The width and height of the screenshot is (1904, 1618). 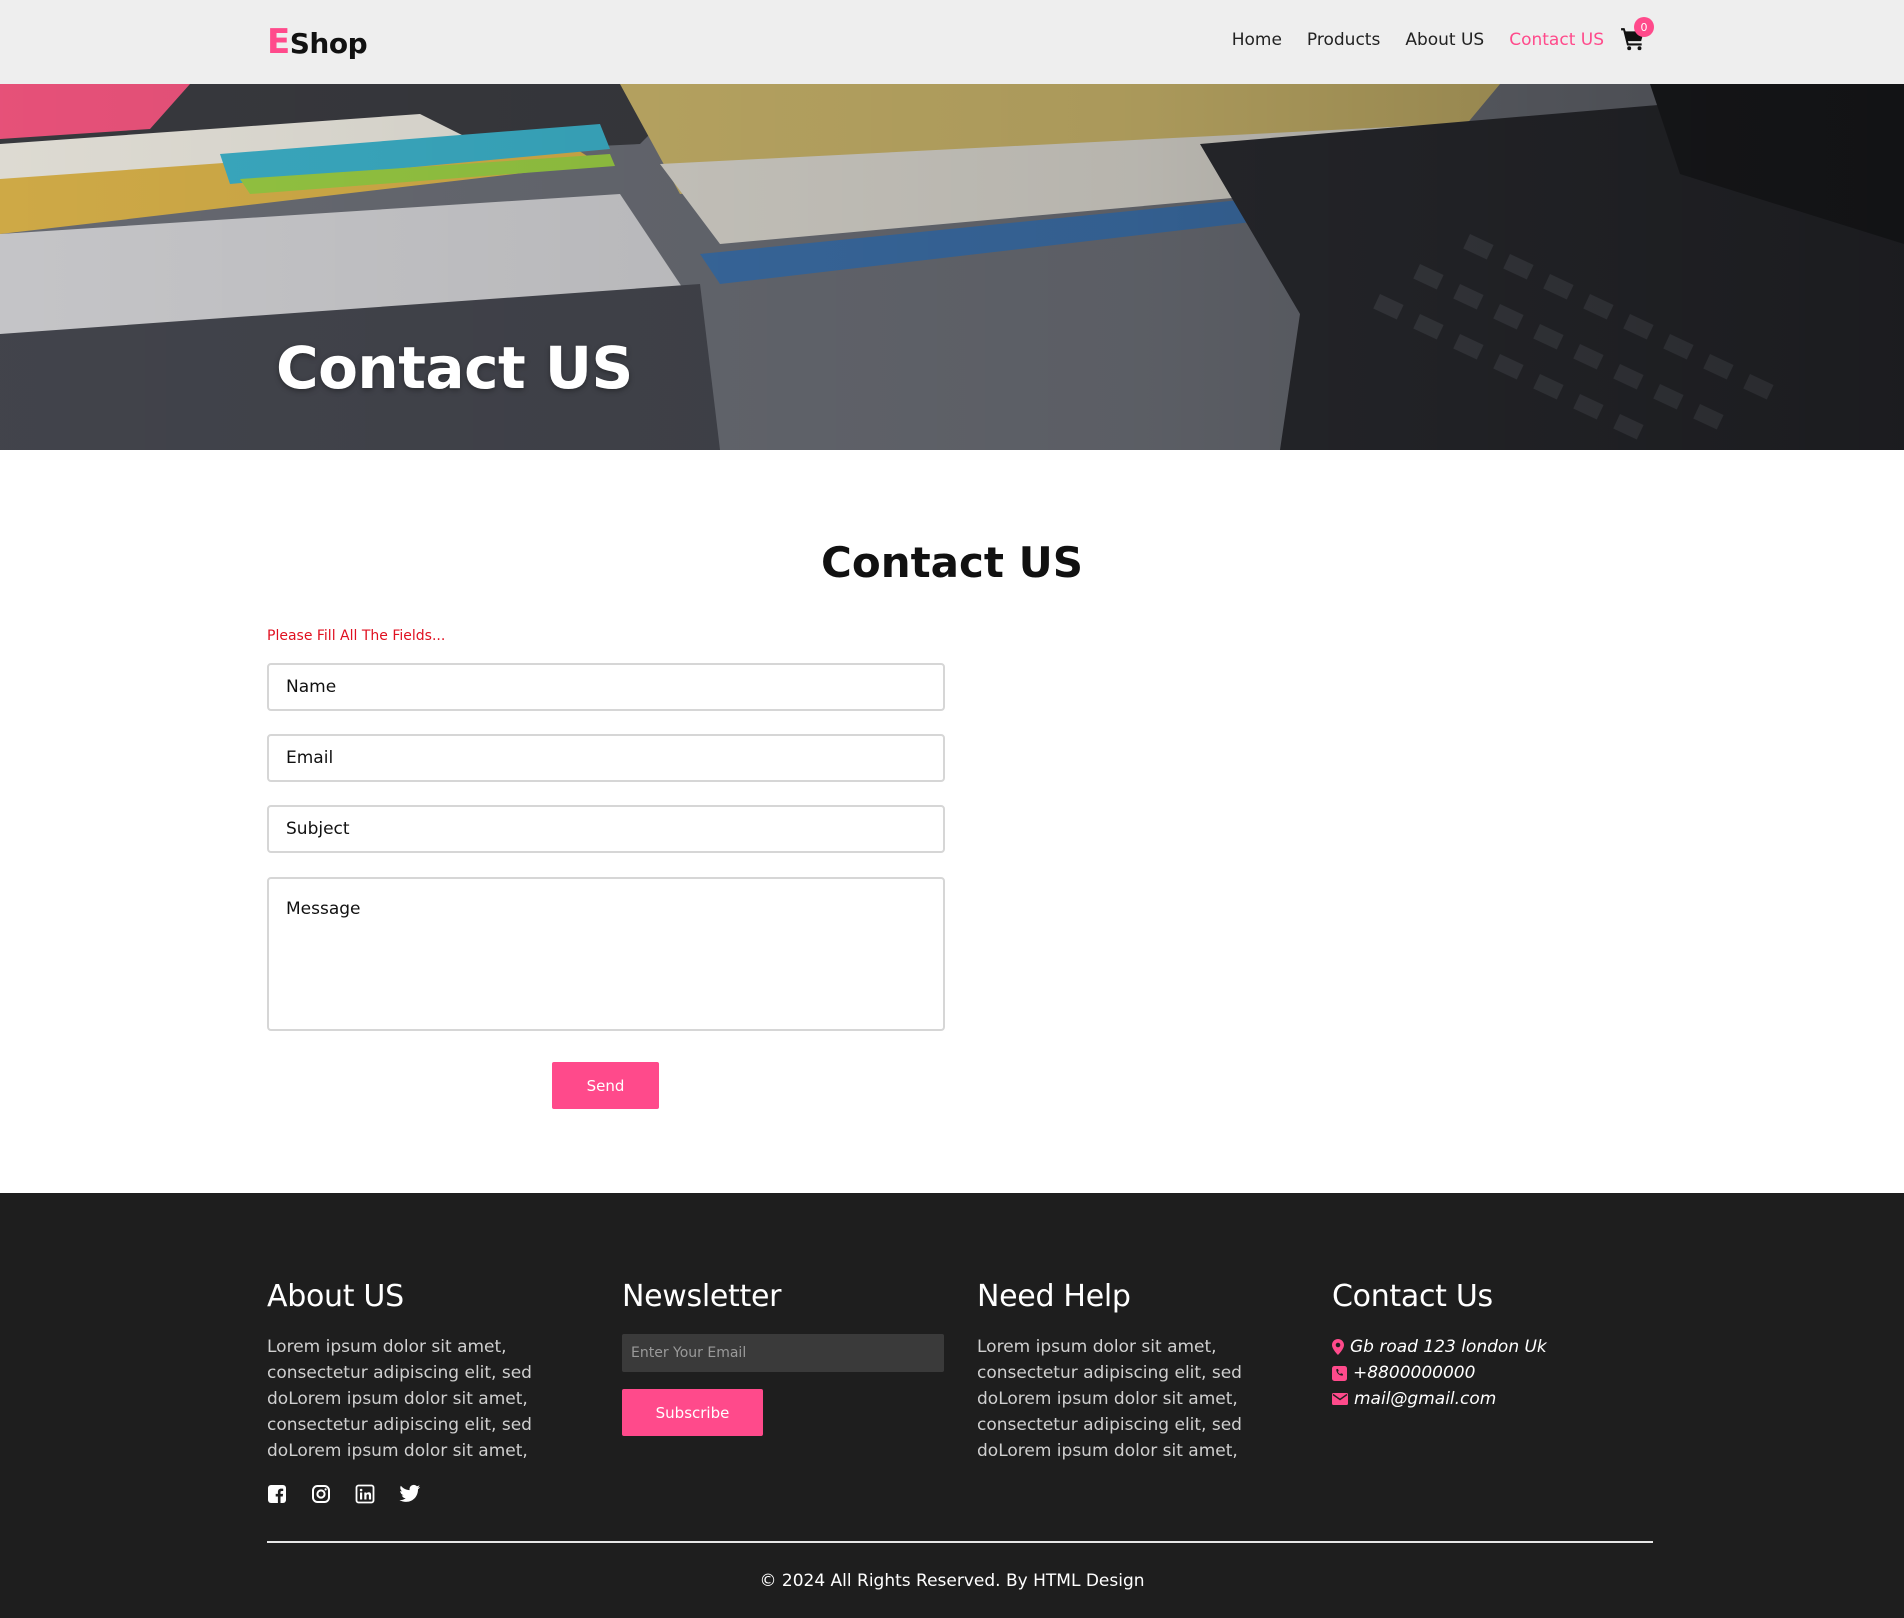 I want to click on contact-section-title: Contact US, so click(x=952, y=562).